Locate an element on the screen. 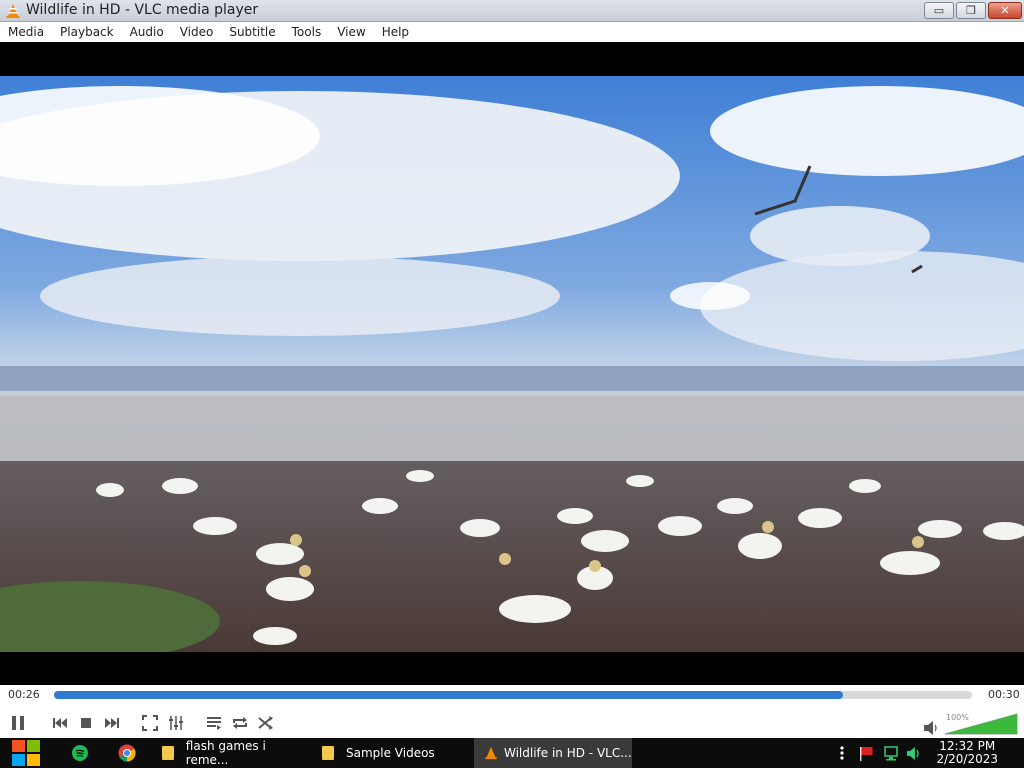 Image resolution: width=1024 pixels, height=768 pixels. chrome-icon is located at coordinates (127, 753).